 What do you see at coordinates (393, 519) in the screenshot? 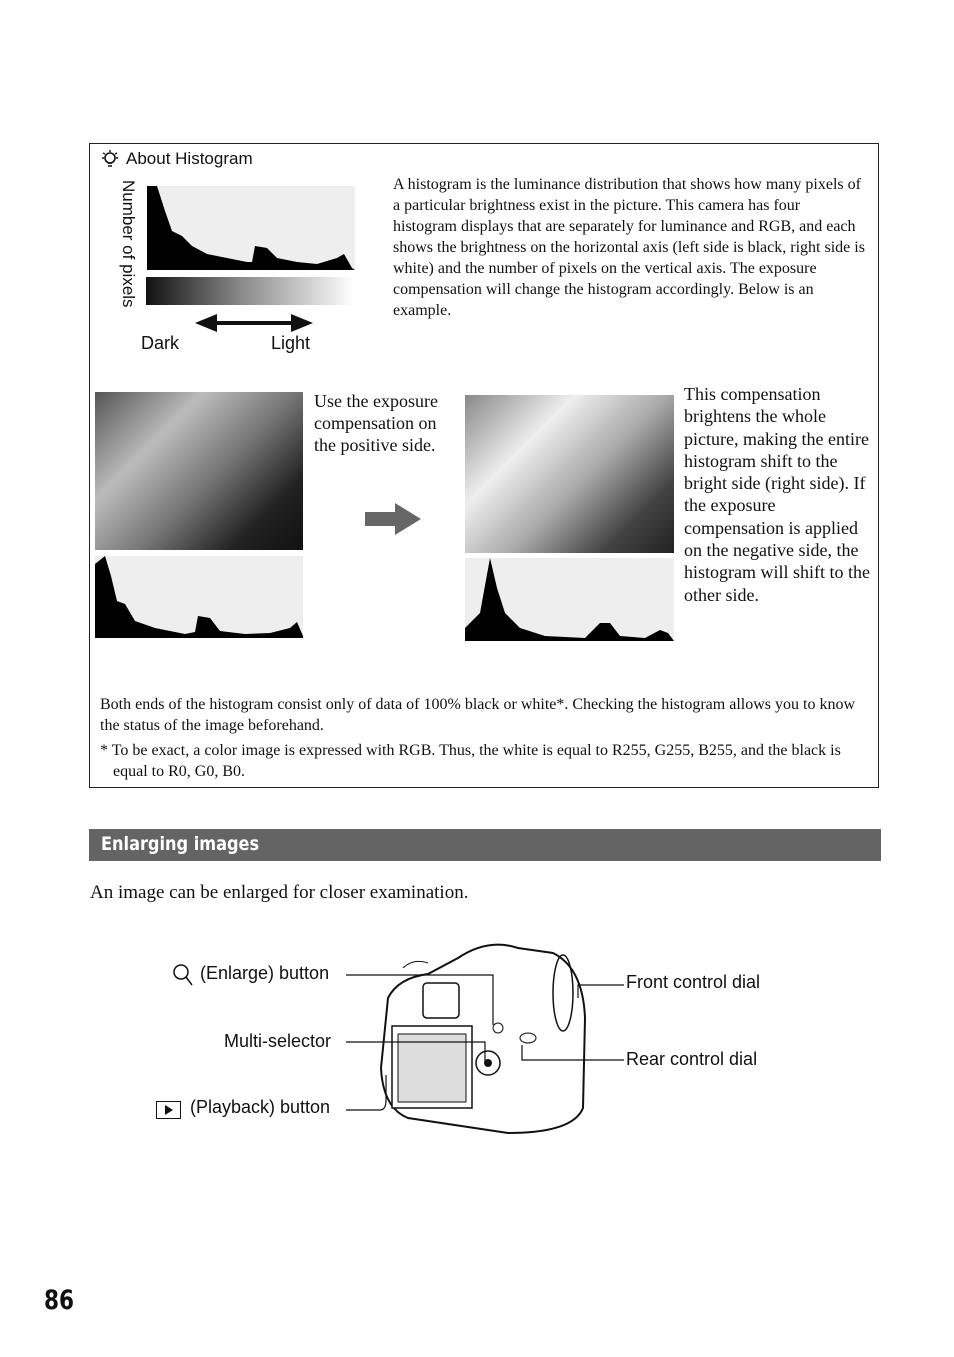
I see `right-arrow-icon` at bounding box center [393, 519].